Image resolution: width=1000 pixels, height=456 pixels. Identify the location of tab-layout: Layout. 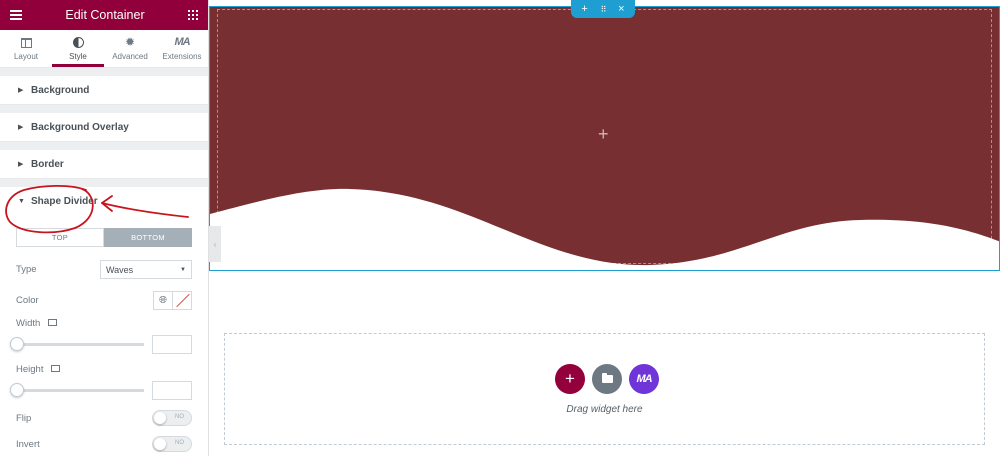
(26, 48).